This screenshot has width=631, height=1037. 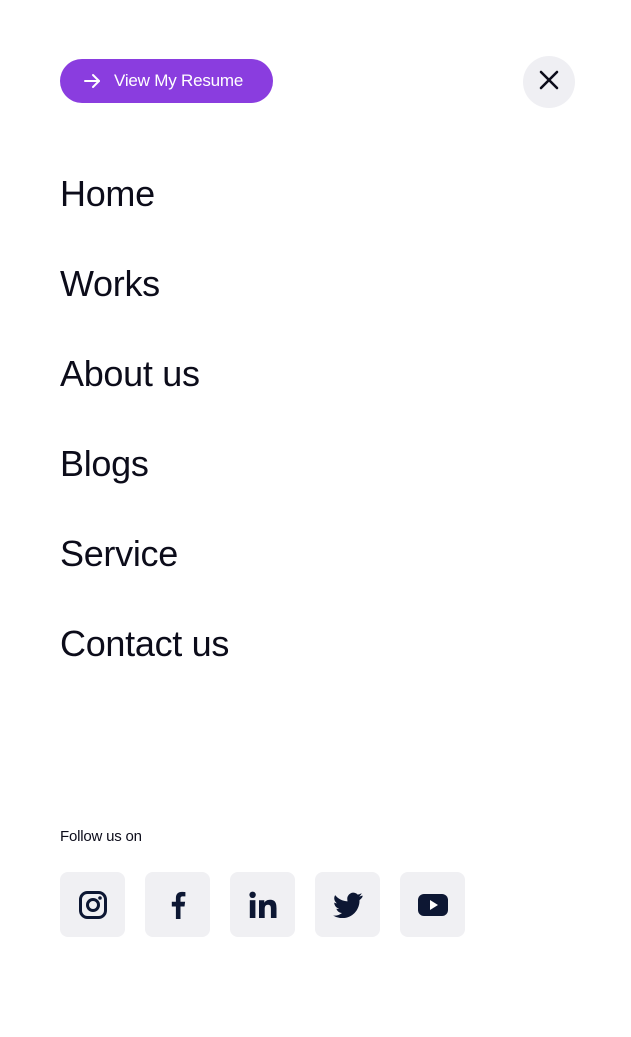 What do you see at coordinates (144, 644) in the screenshot?
I see `nav-link-contact: Contact us` at bounding box center [144, 644].